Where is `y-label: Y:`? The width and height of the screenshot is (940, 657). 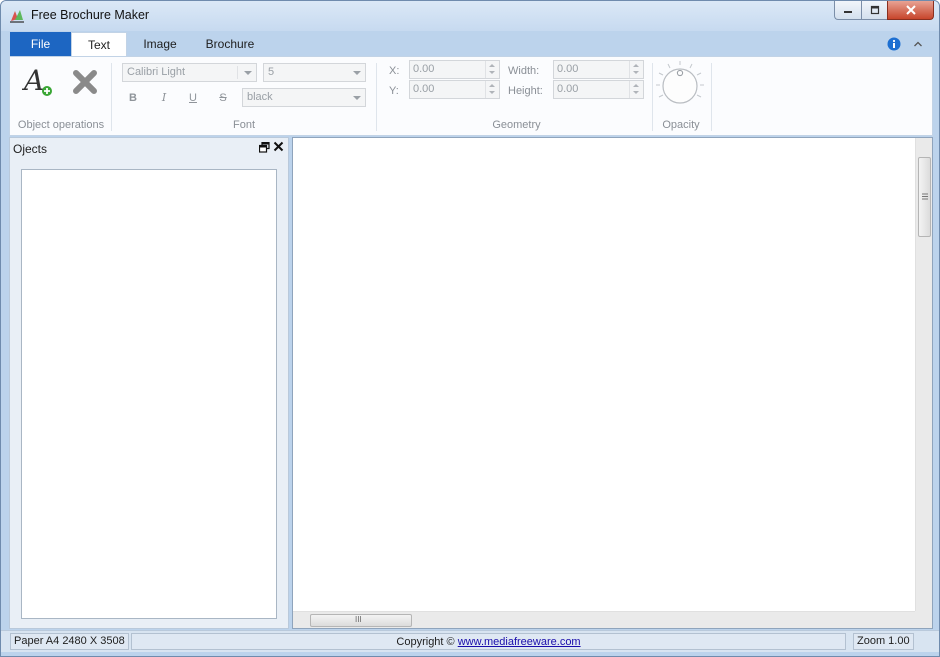
y-label: Y: is located at coordinates (394, 91).